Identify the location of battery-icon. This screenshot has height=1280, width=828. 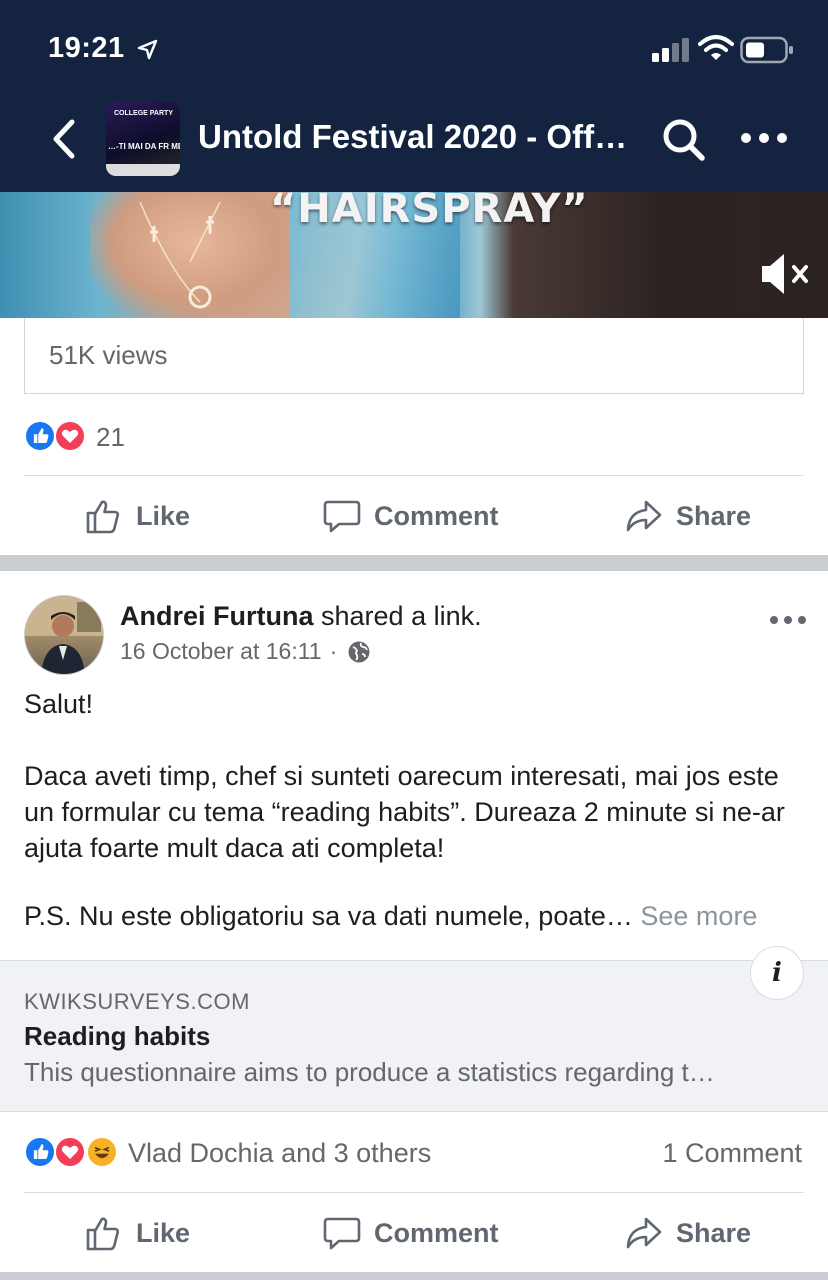
(766, 50).